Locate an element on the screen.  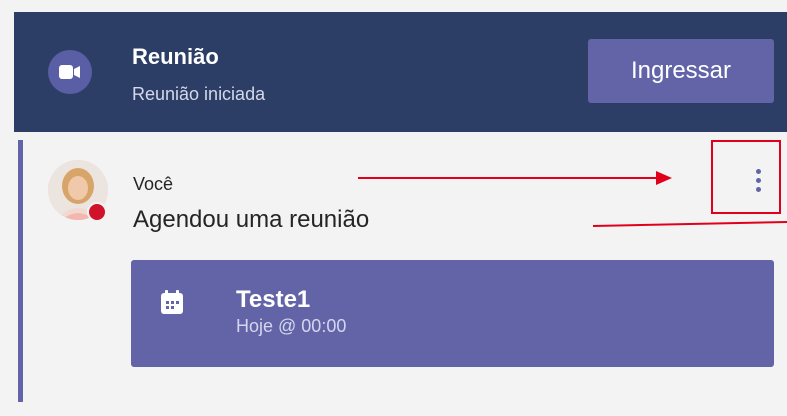
presence-busy-indicator is located at coordinates (97, 212).